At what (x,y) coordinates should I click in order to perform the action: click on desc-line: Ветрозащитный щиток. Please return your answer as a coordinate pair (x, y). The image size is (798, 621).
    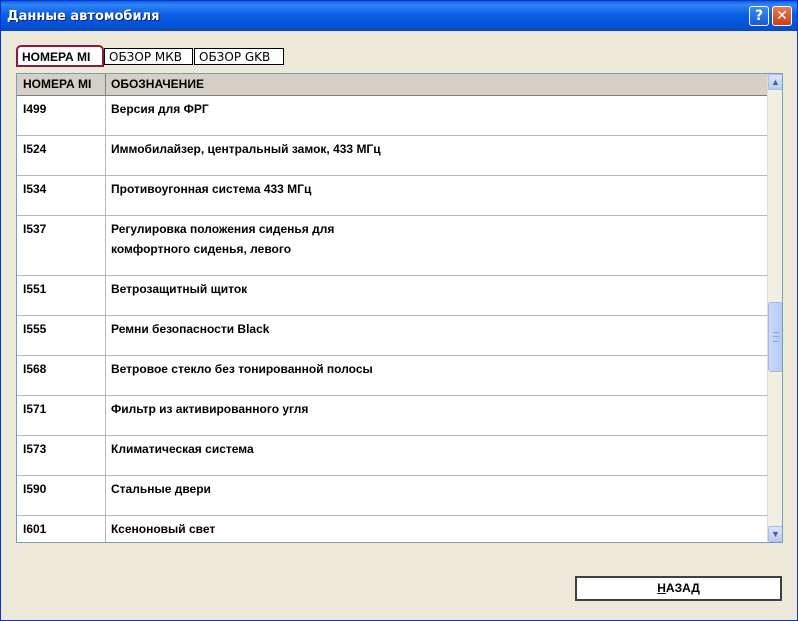
    Looking at the image, I should click on (179, 289).